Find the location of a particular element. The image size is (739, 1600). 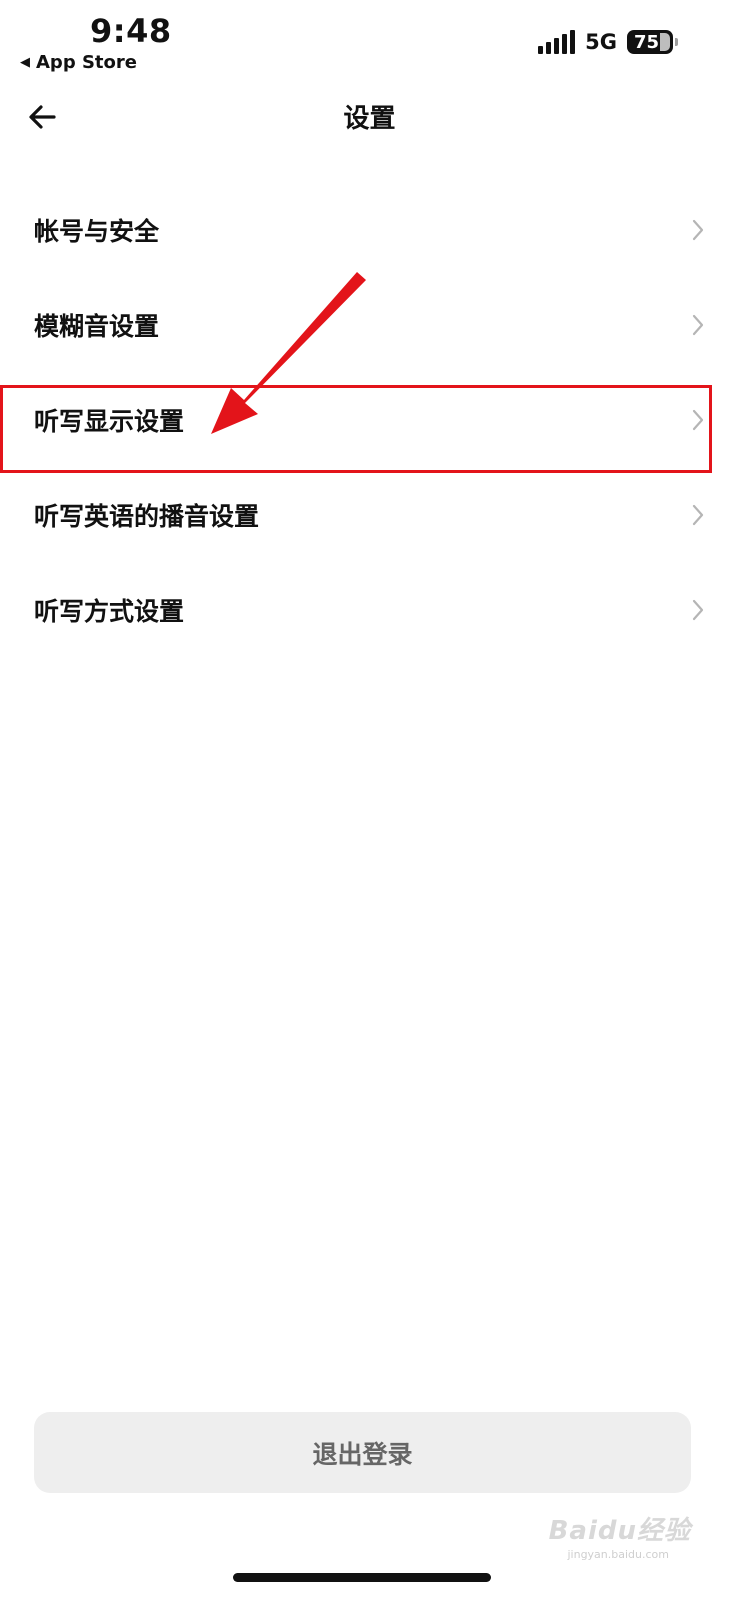

menu-item-dictation-mode: 听写方式设置 is located at coordinates (369, 609).